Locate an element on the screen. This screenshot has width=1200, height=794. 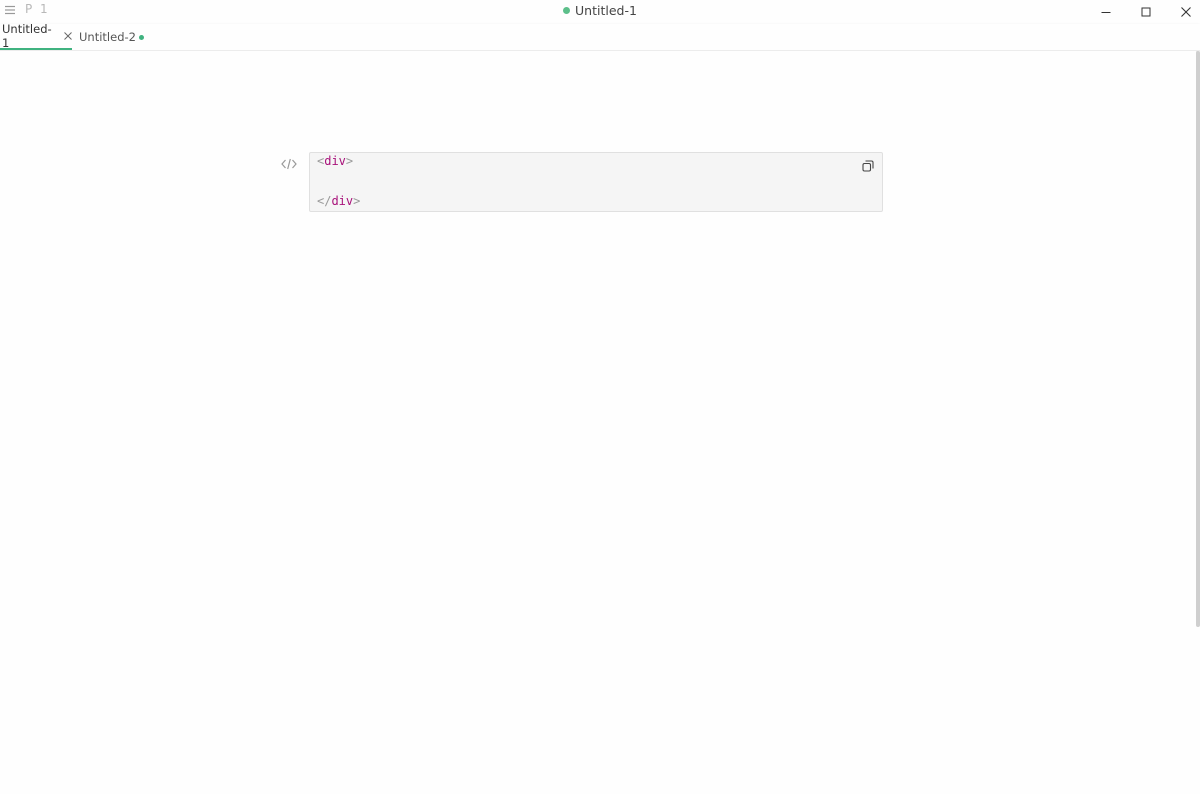
tab-close-button is located at coordinates (67, 36).